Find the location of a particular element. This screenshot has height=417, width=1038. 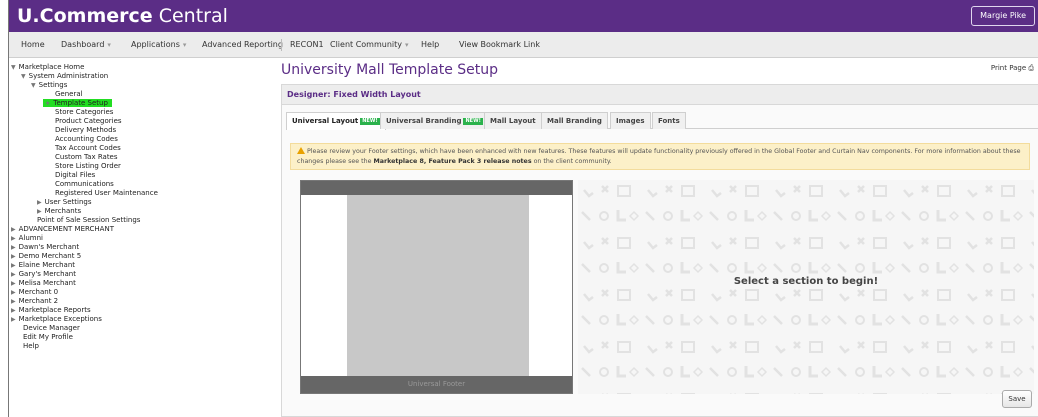

nav-label: Home is located at coordinates (33, 44).